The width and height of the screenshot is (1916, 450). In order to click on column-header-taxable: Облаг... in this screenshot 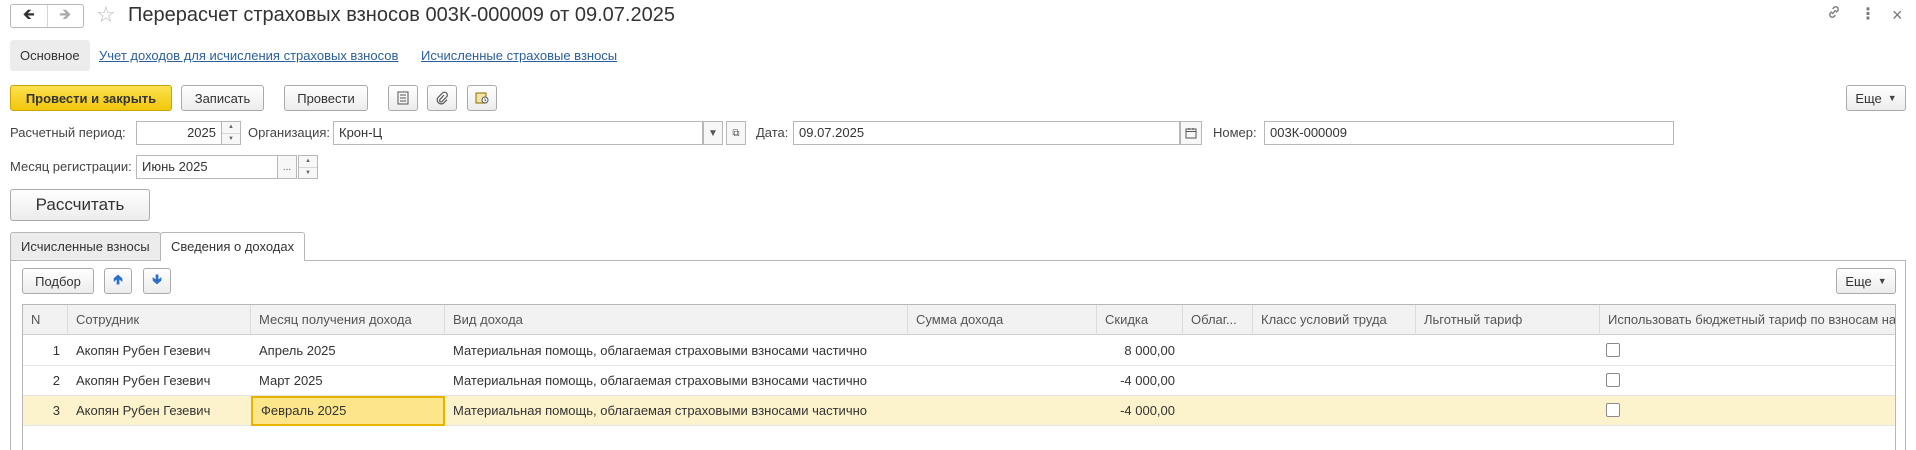, I will do `click(1218, 320)`.